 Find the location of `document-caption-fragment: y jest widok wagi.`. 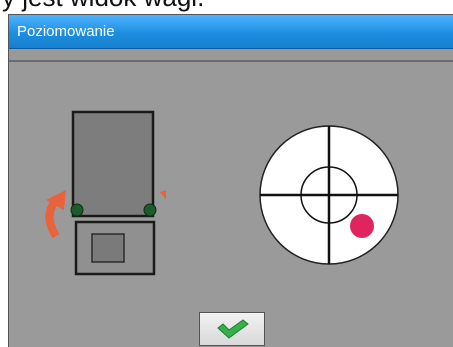

document-caption-fragment: y jest widok wagi. is located at coordinates (103, 5).